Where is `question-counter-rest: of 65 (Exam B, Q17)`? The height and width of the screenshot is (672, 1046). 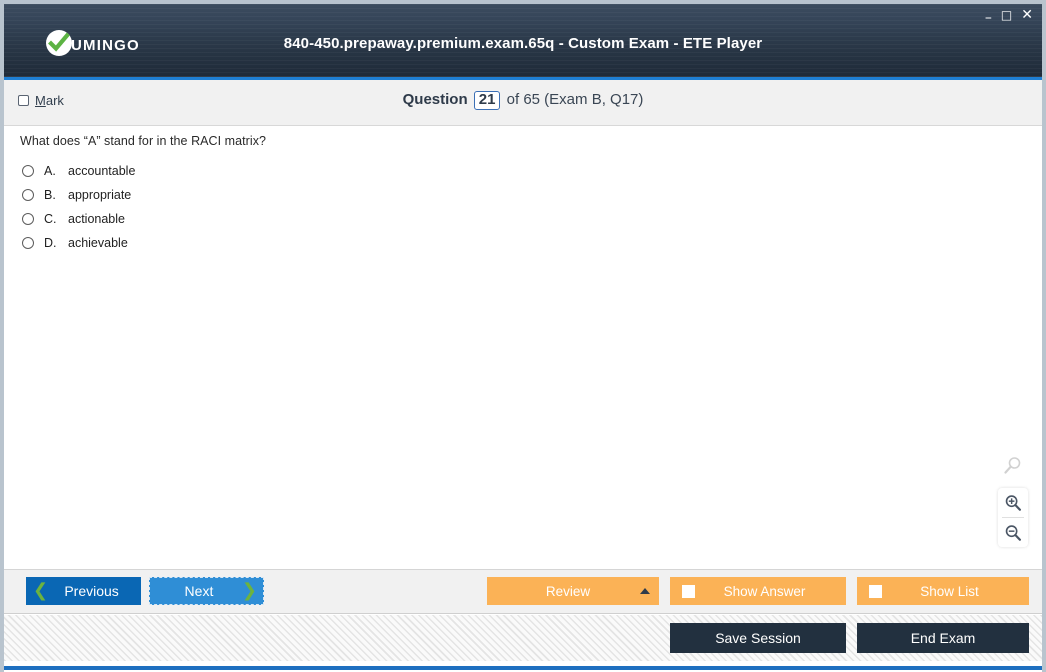
question-counter-rest: of 65 (Exam B, Q17) is located at coordinates (575, 99).